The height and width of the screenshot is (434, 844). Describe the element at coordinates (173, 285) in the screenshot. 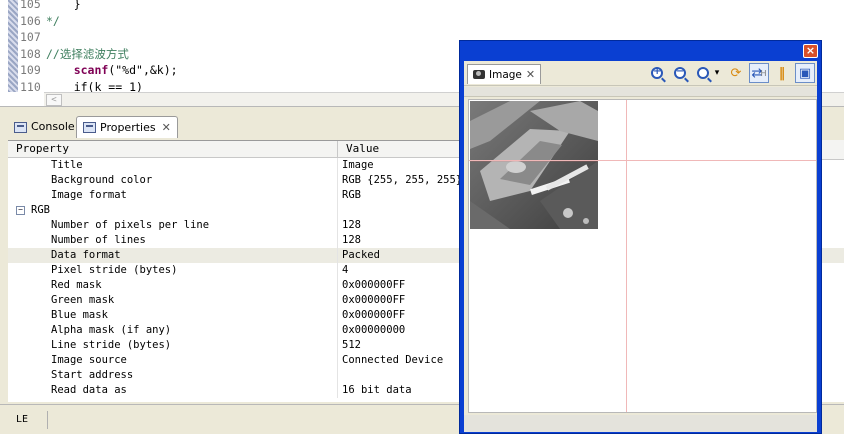

I see `property-name: Red mask` at that location.